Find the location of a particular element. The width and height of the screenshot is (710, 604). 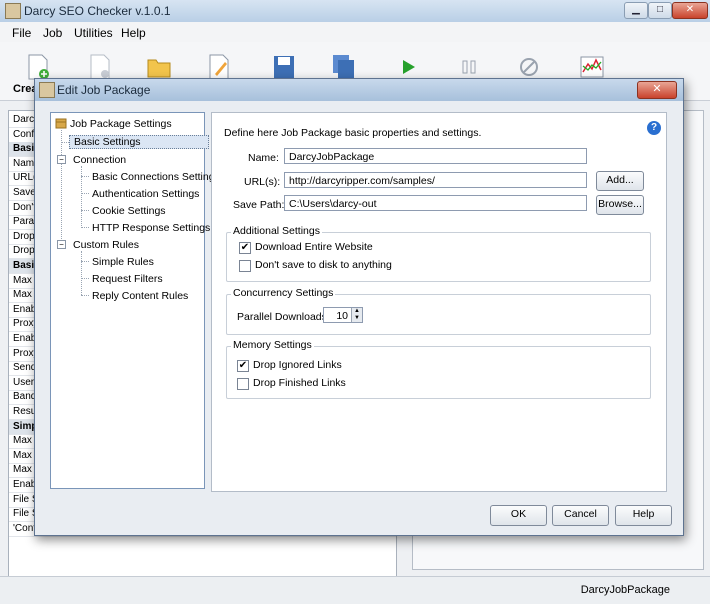

tree-simple-rules: Simple Rules is located at coordinates (123, 262).